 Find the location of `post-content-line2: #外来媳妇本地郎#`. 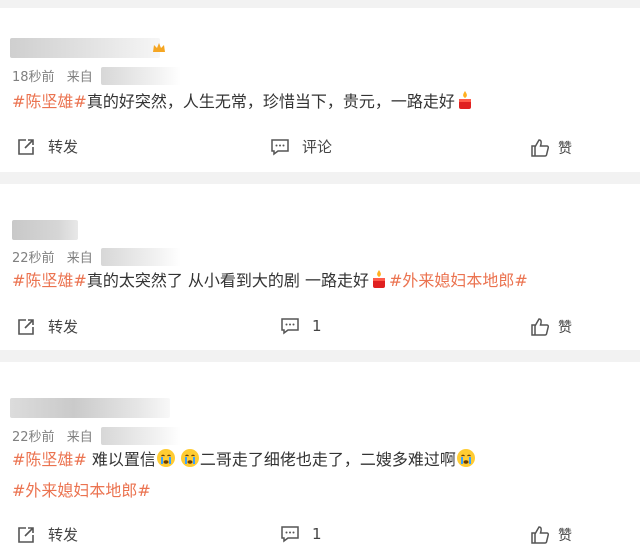

post-content-line2: #外来媳妇本地郎# is located at coordinates (81, 491).